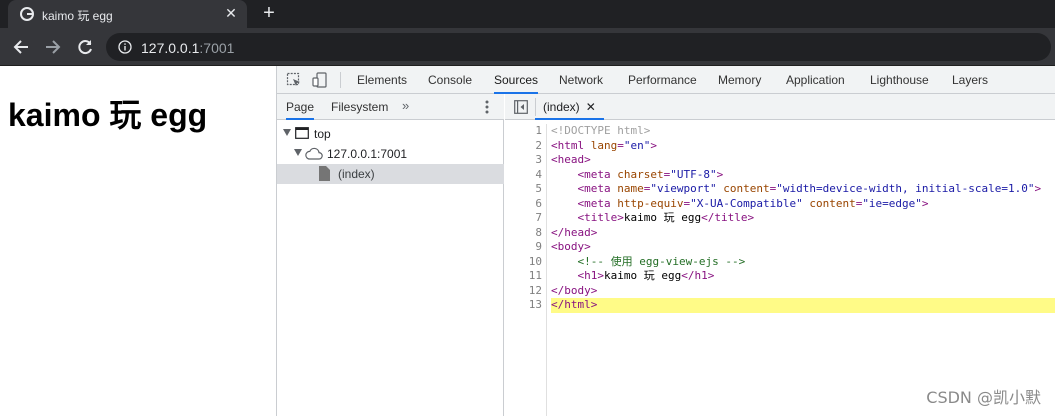  Describe the element at coordinates (27, 14) in the screenshot. I see `favicon-icon` at that location.